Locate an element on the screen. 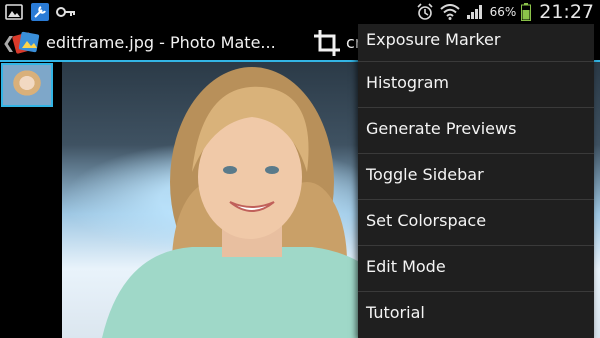 The height and width of the screenshot is (338, 600). menu-item-toggle-sidebar: Toggle Sidebar is located at coordinates (476, 177).